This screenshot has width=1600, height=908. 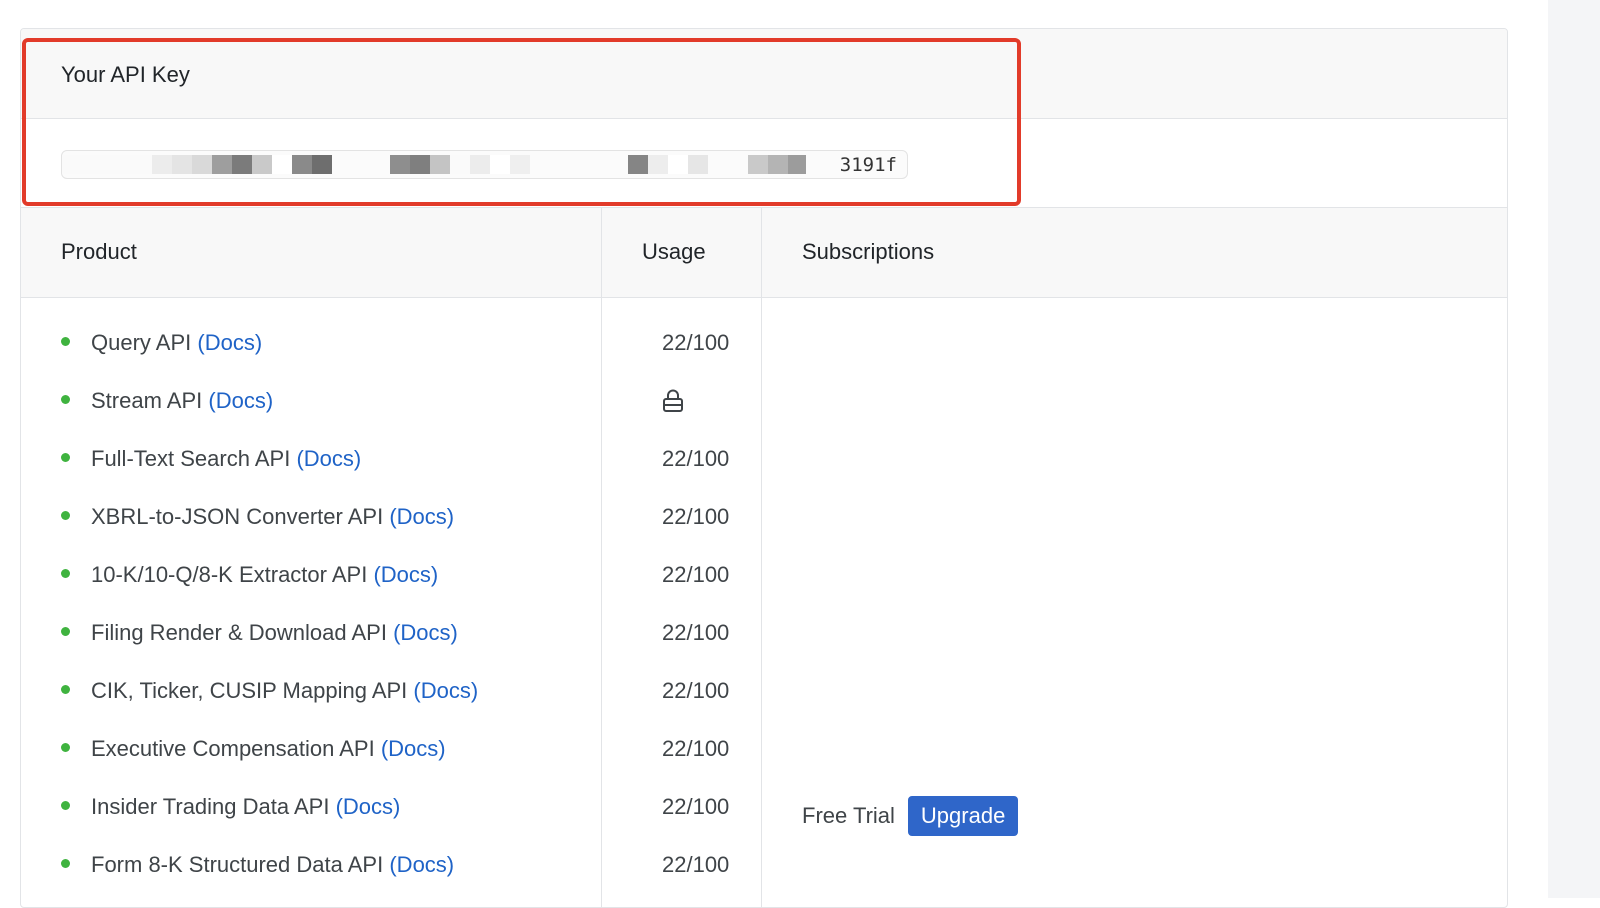 What do you see at coordinates (601, 557) in the screenshot?
I see `column-divider-usage` at bounding box center [601, 557].